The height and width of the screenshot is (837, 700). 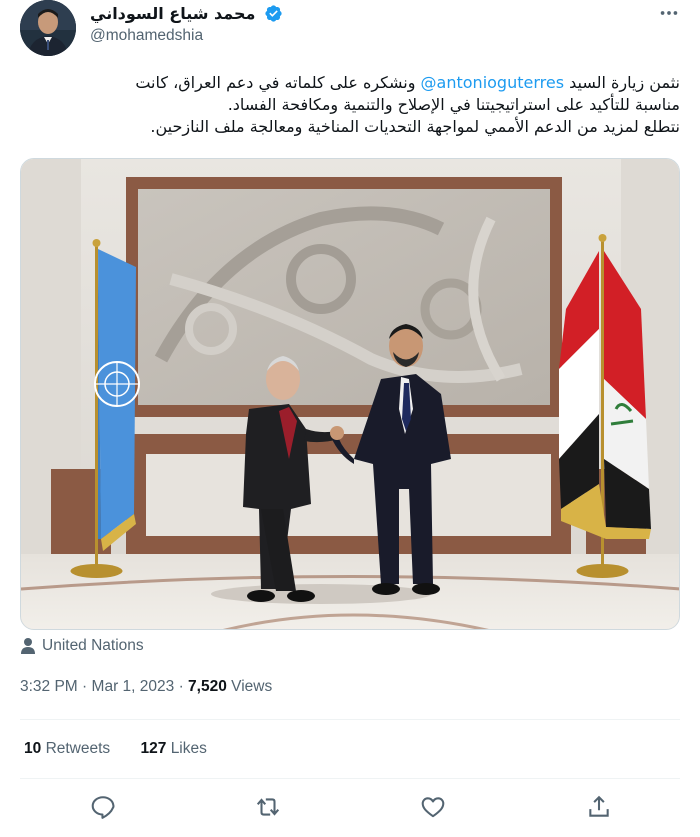 What do you see at coordinates (622, 82) in the screenshot?
I see `tweet-text-line-1-start: نثمن زيارة السيد` at bounding box center [622, 82].